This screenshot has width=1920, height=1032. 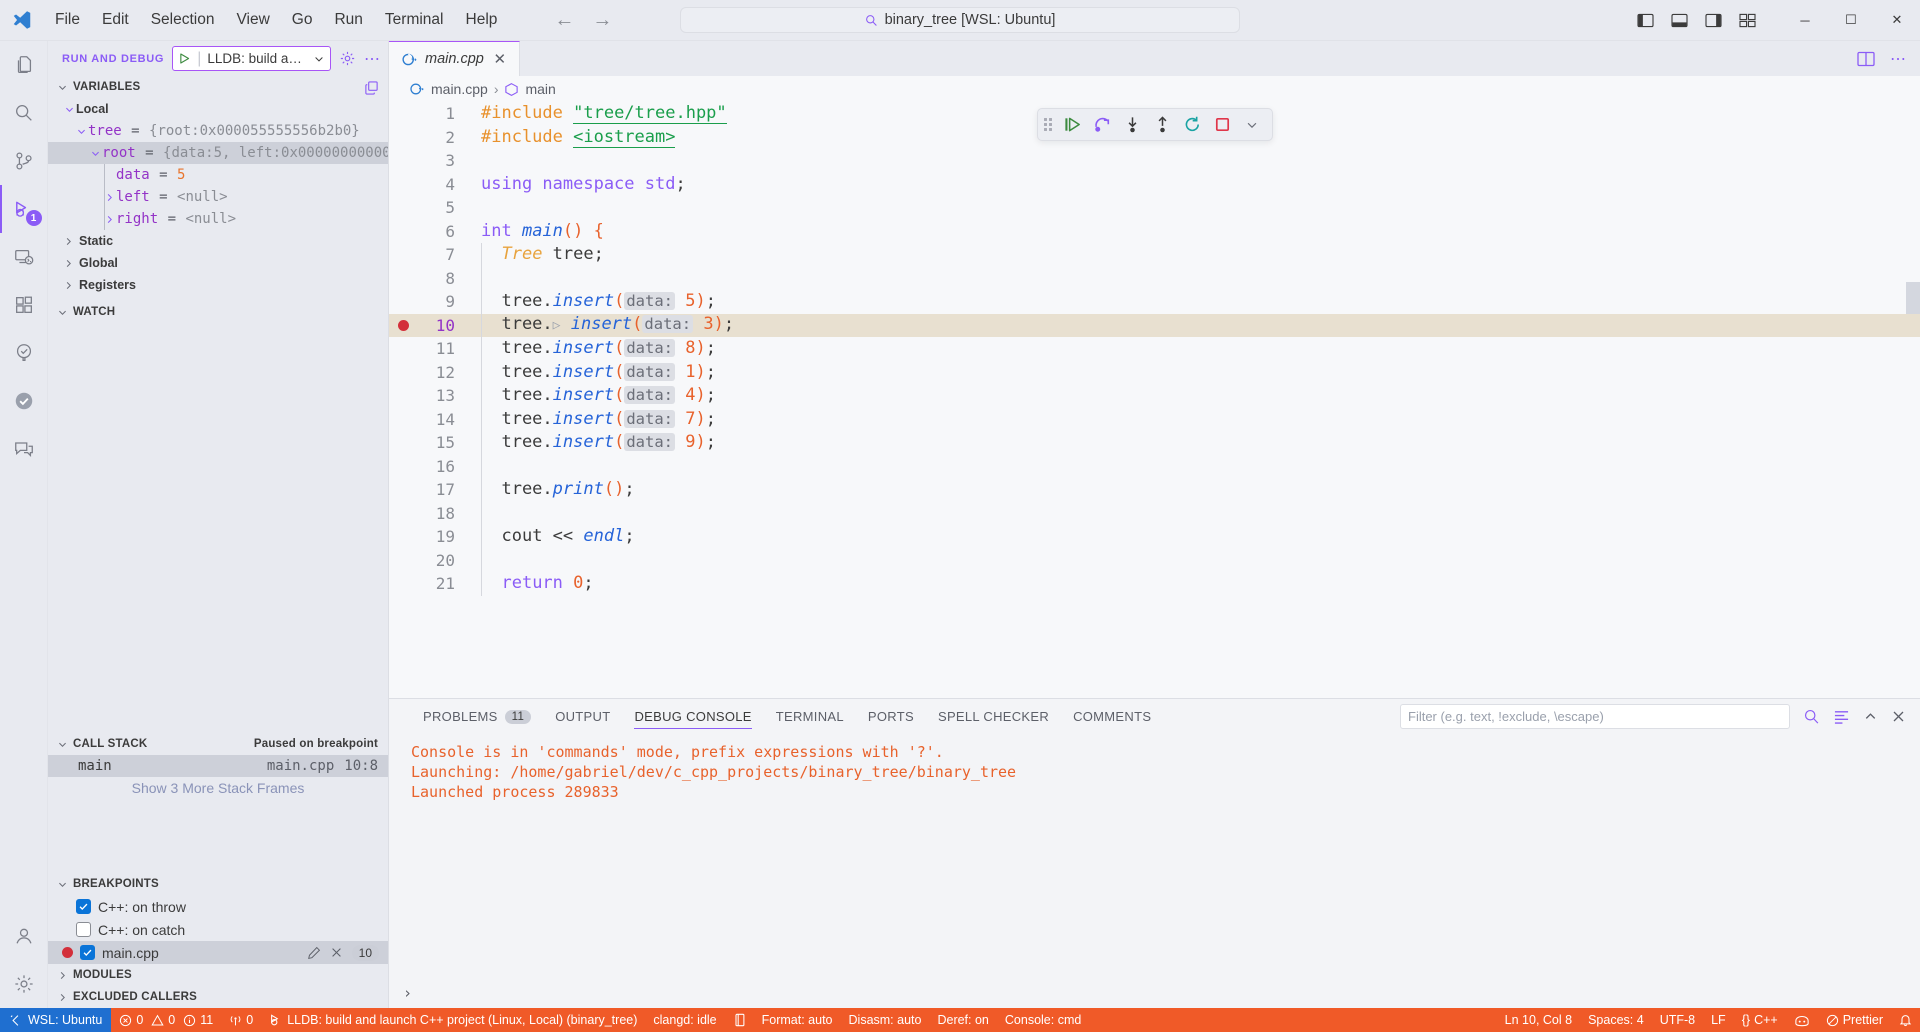 What do you see at coordinates (1252, 124) in the screenshot?
I see `debug-more-actions-icon` at bounding box center [1252, 124].